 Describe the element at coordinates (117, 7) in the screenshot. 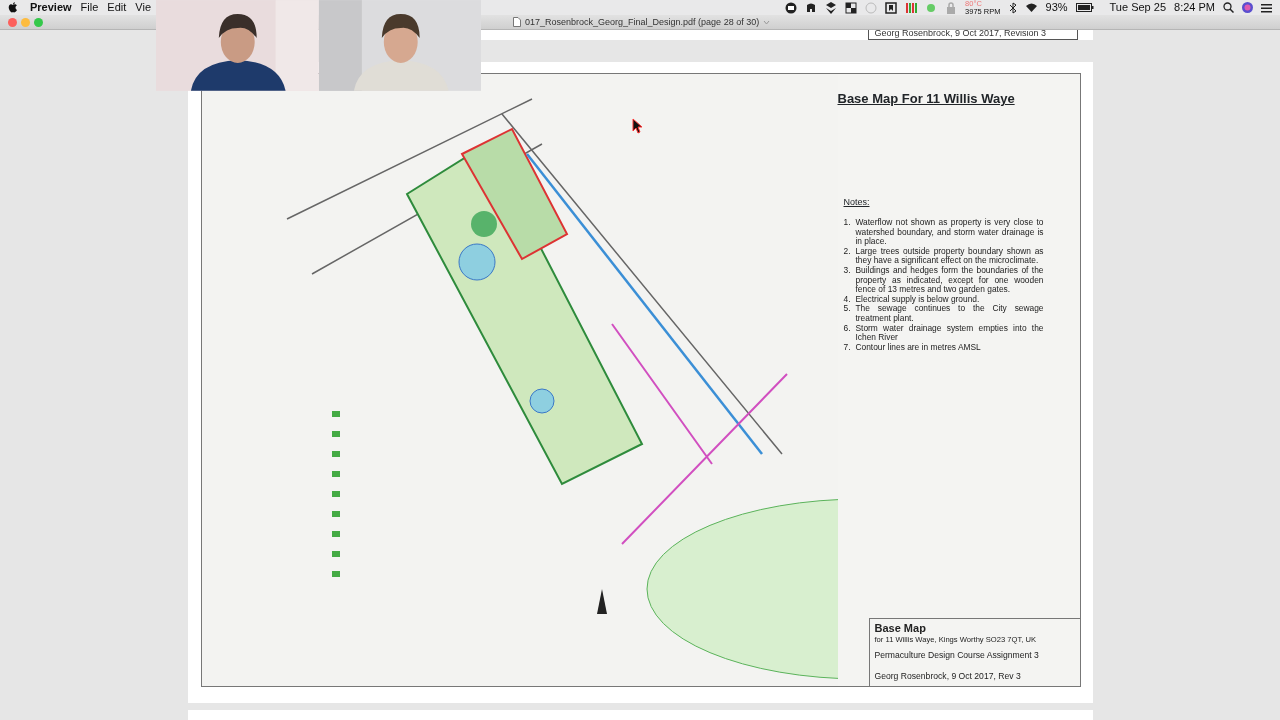

I see `menu-item: Edit` at that location.